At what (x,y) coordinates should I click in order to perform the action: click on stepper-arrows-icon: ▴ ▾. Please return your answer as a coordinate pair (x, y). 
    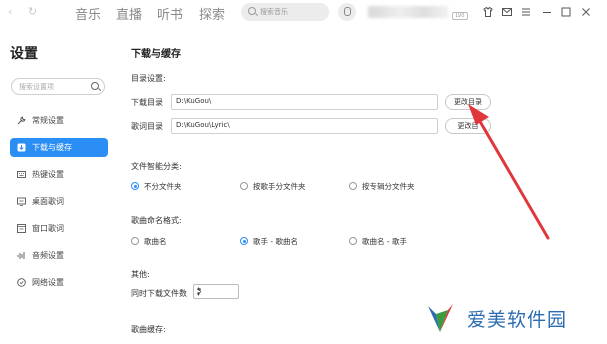
    Looking at the image, I should click on (216, 292).